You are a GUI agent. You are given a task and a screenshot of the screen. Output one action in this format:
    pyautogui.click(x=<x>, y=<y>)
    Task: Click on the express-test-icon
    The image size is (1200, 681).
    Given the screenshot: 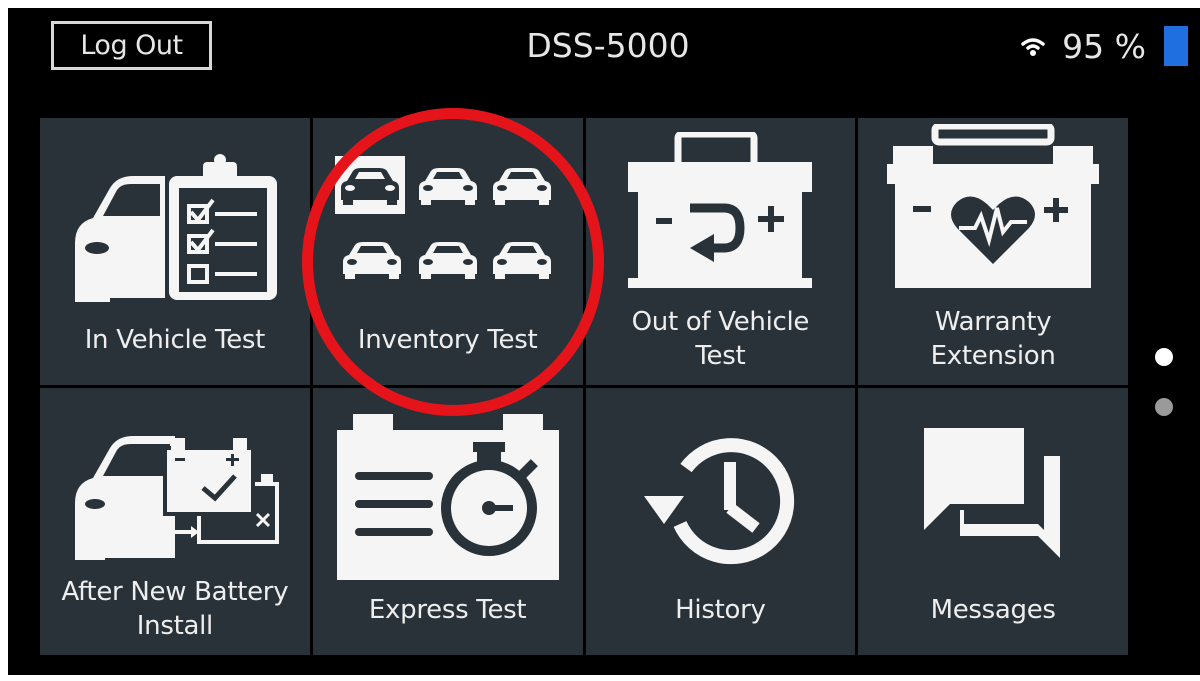 What is the action you would take?
    pyautogui.click(x=447, y=497)
    